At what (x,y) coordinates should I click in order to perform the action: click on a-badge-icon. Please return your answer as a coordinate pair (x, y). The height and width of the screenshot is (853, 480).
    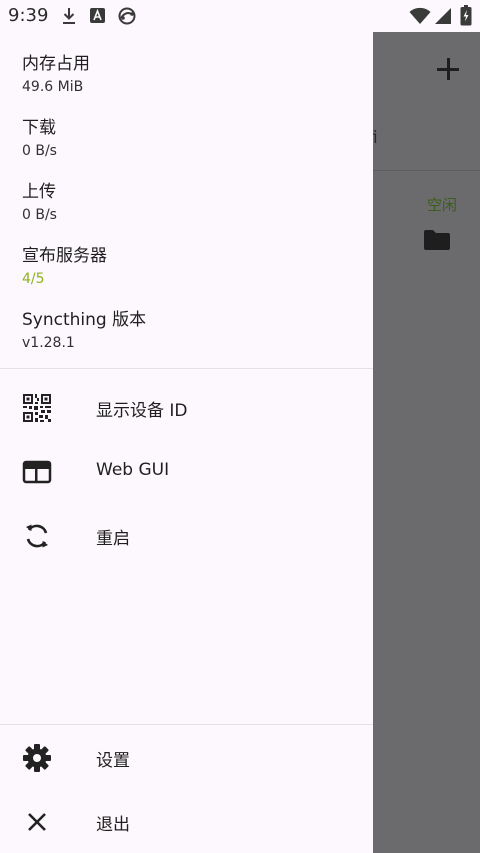
    Looking at the image, I should click on (97, 15).